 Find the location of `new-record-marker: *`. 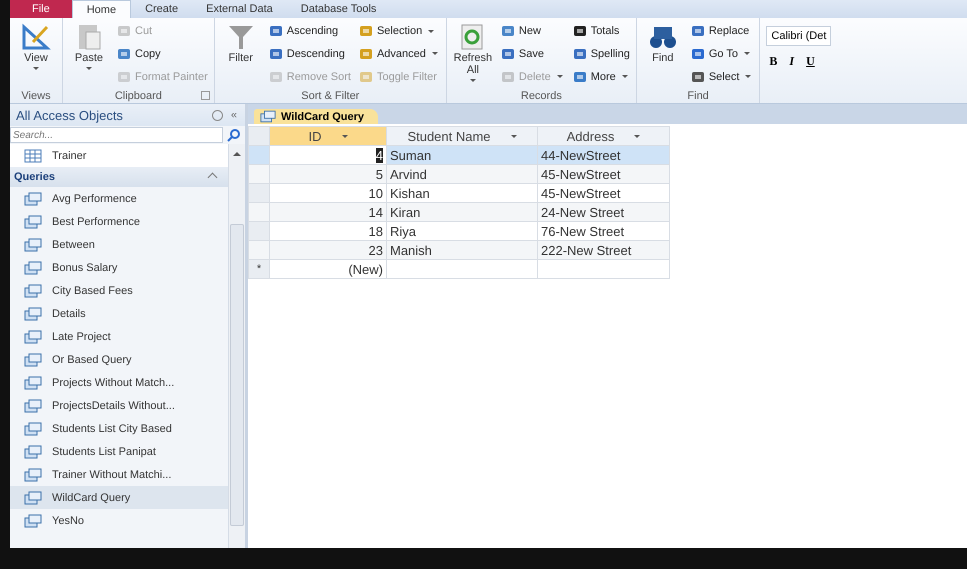

new-record-marker: * is located at coordinates (259, 269).